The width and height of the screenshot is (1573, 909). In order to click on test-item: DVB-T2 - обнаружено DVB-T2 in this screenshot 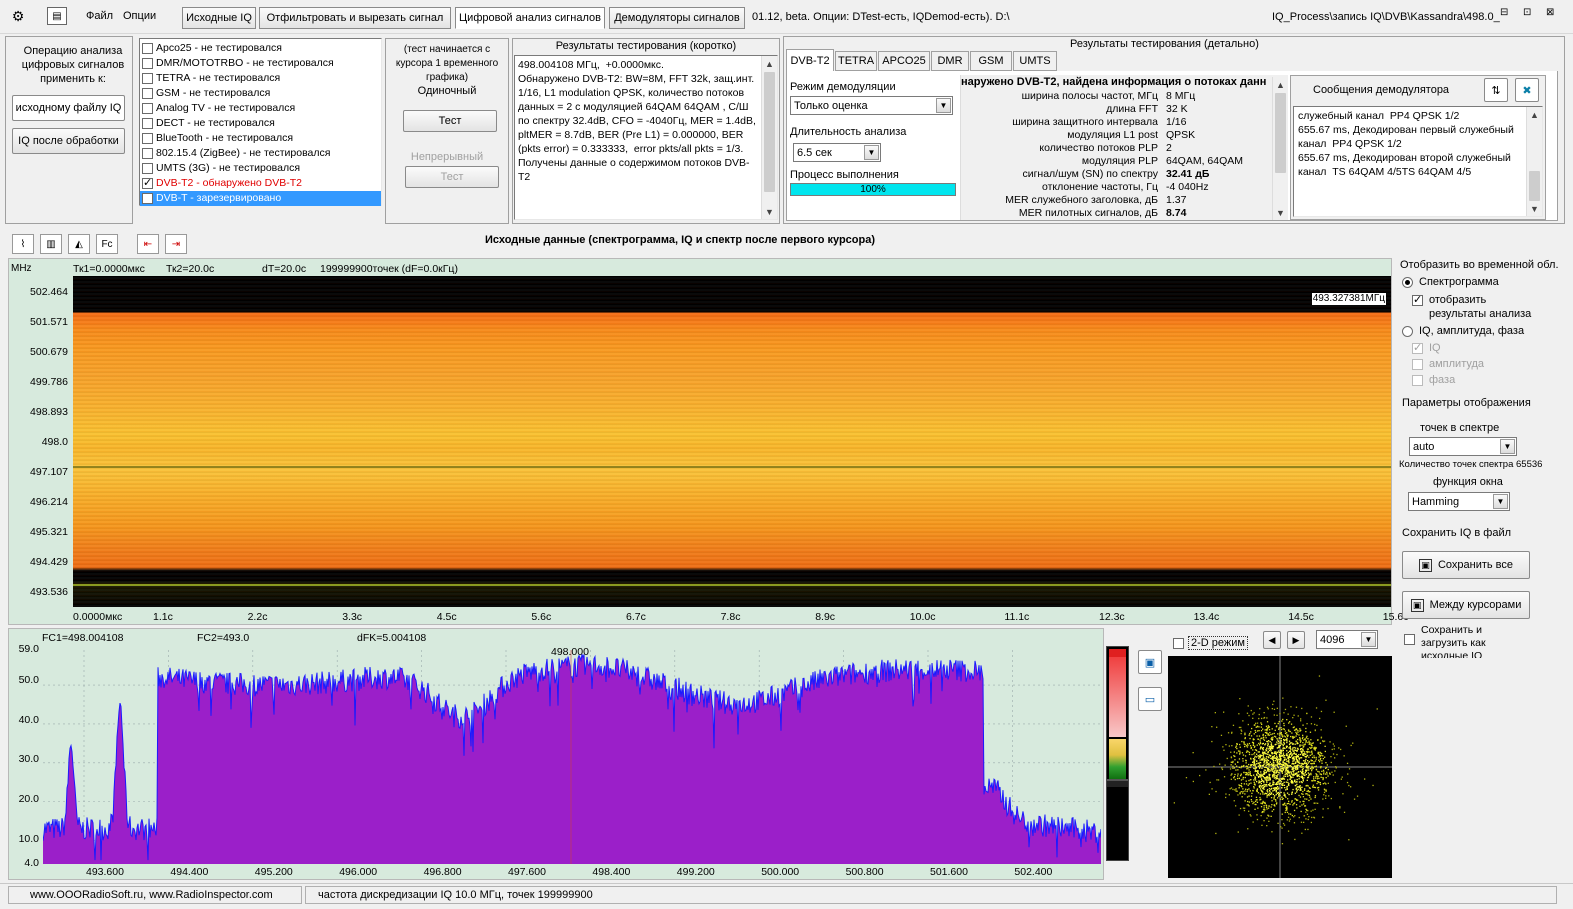, I will do `click(260, 183)`.